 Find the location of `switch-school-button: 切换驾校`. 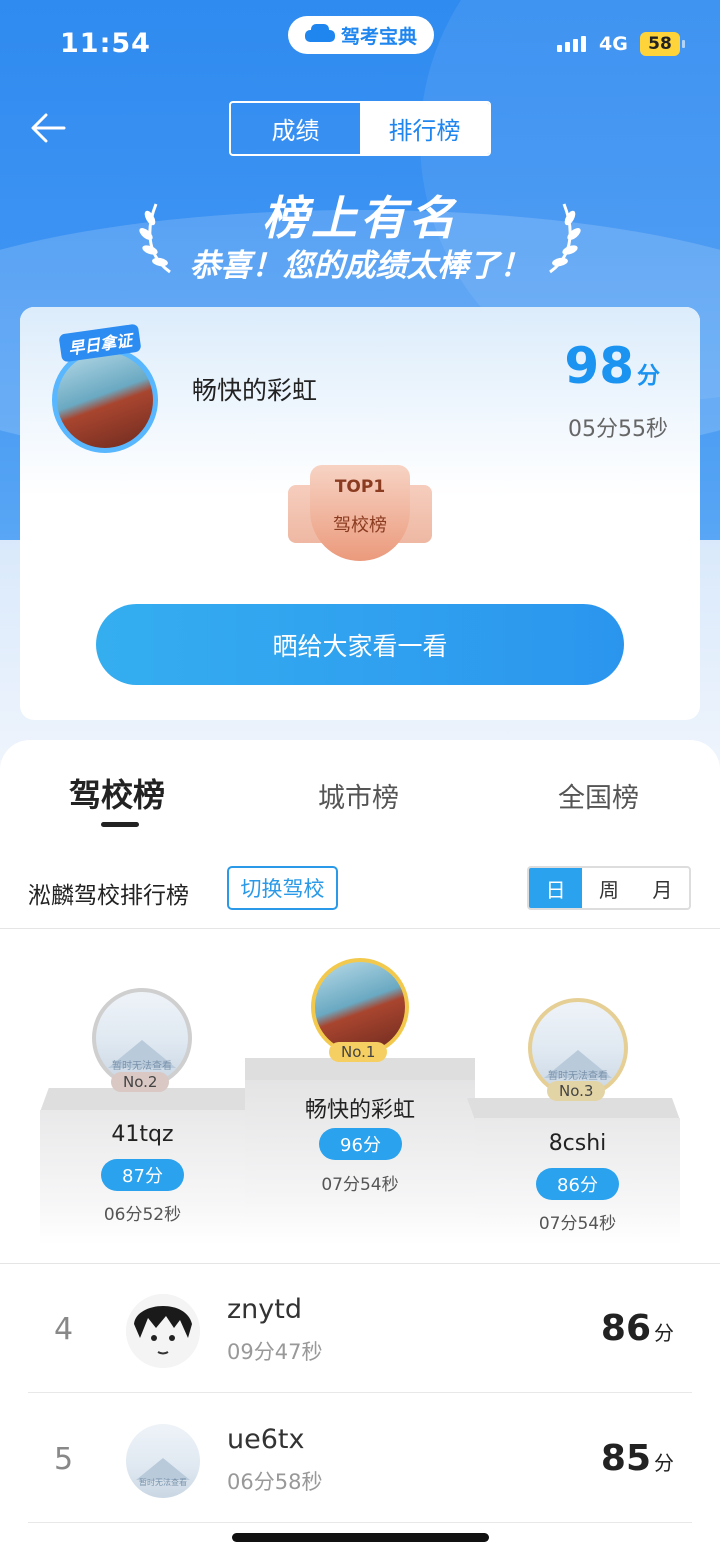

switch-school-button: 切换驾校 is located at coordinates (282, 888).